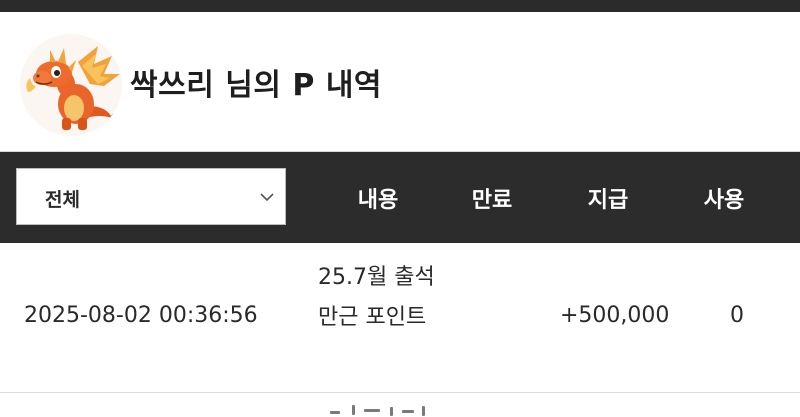 The height and width of the screenshot is (417, 800). I want to click on row-date: 2025-08-02 00:36:56, so click(141, 315).